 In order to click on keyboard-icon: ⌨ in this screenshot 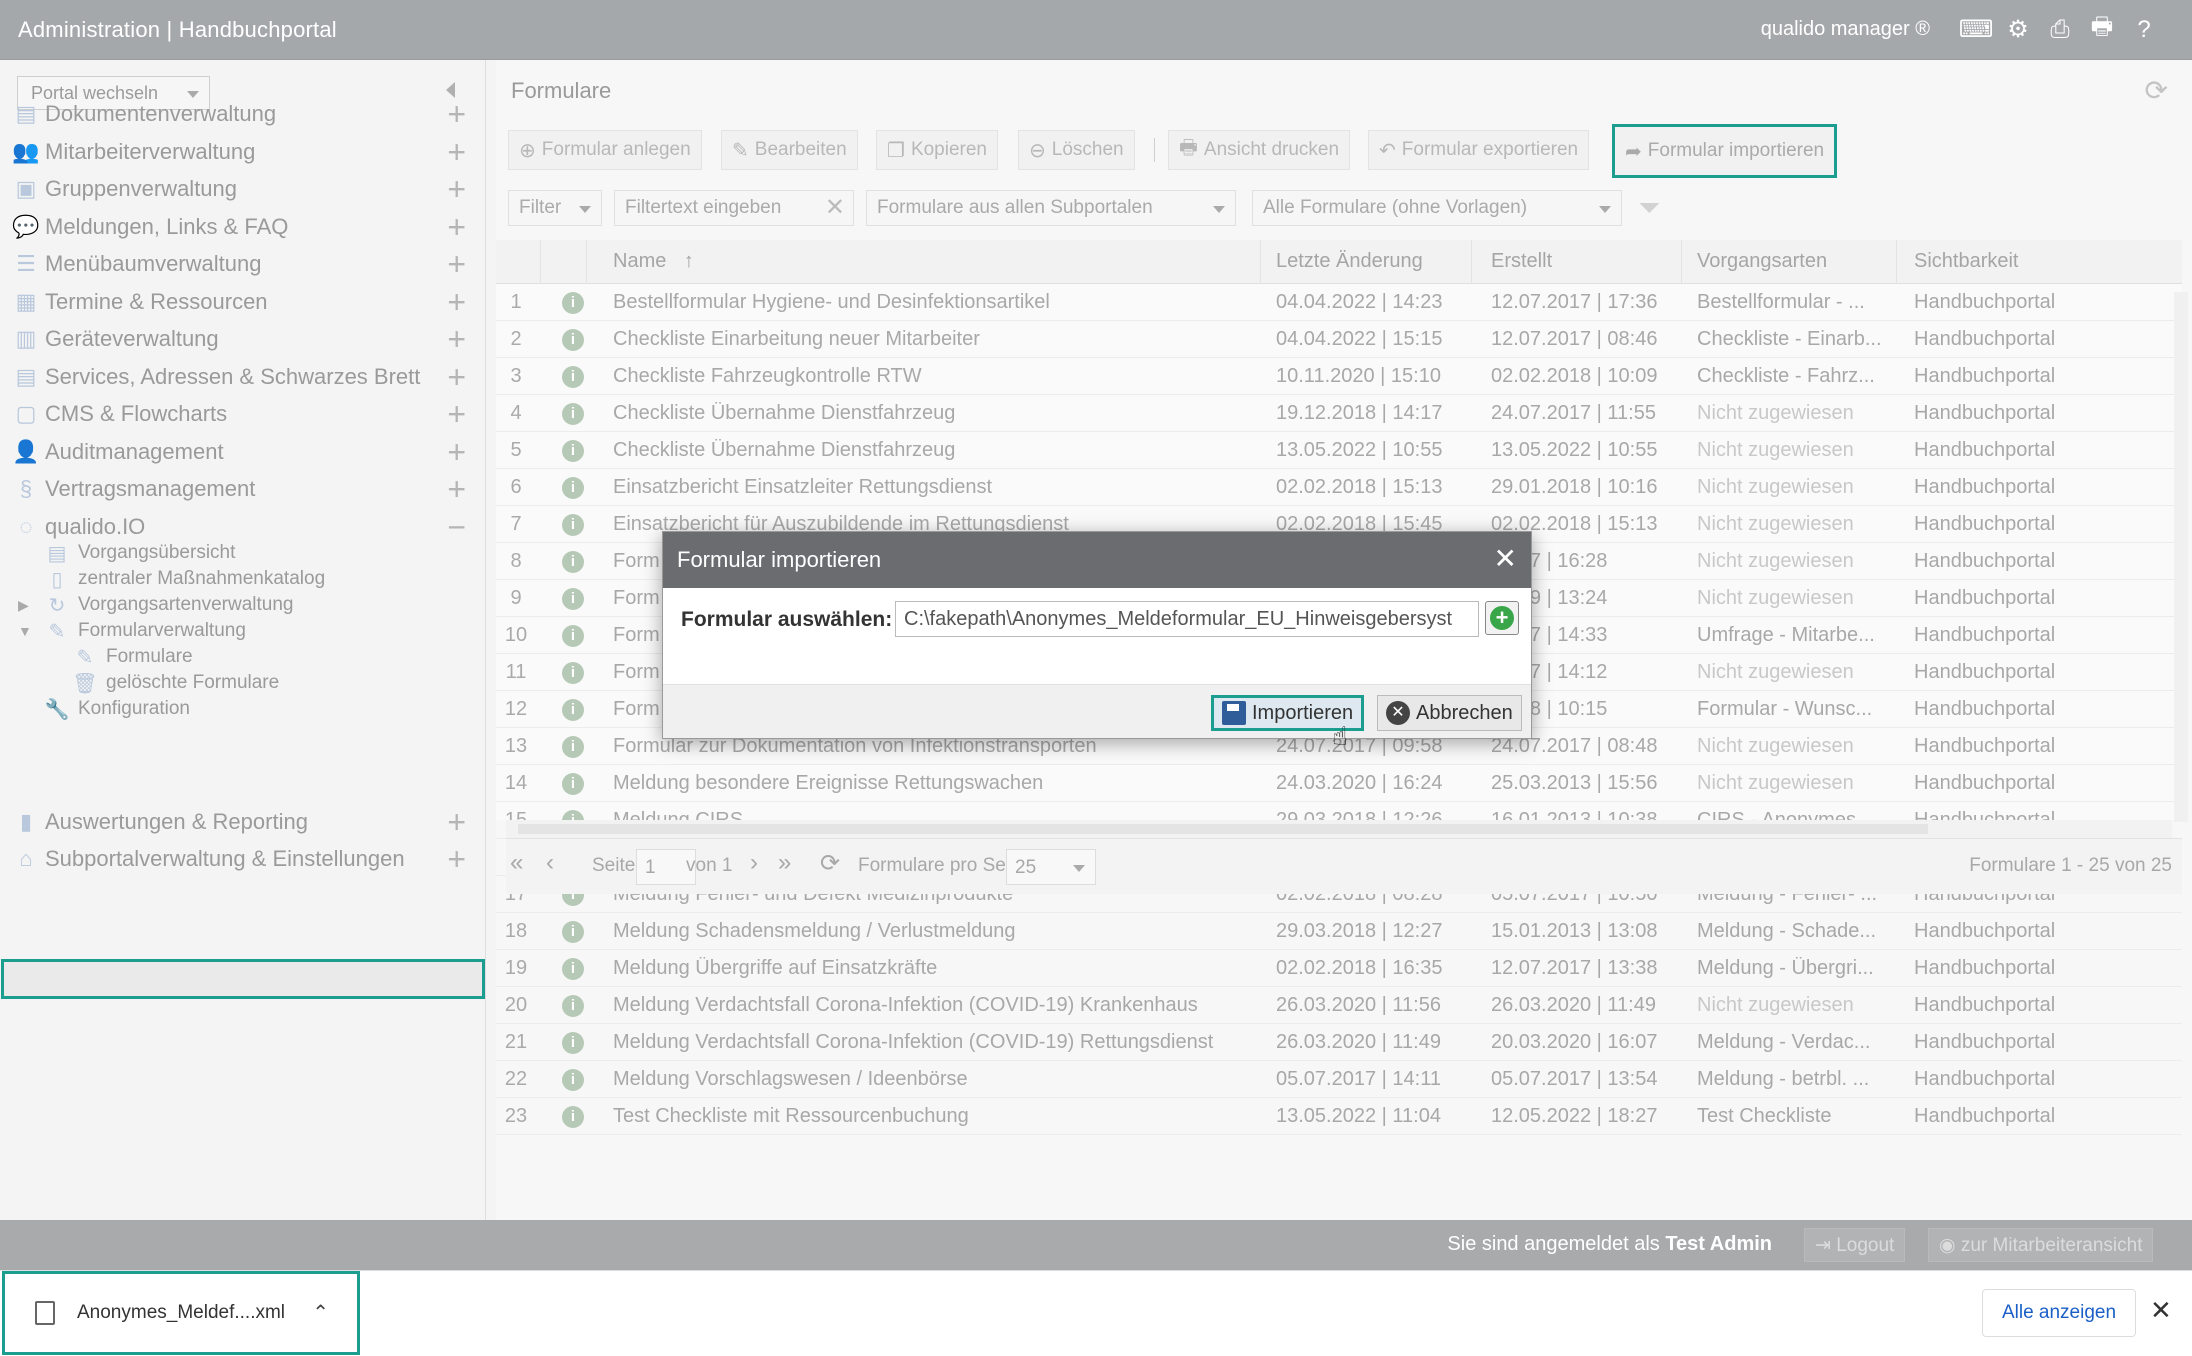, I will do `click(1976, 30)`.